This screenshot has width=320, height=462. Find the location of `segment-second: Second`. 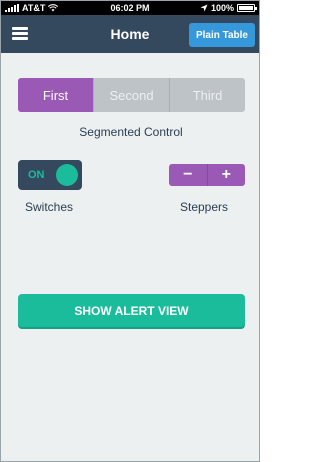

segment-second: Second is located at coordinates (131, 95).